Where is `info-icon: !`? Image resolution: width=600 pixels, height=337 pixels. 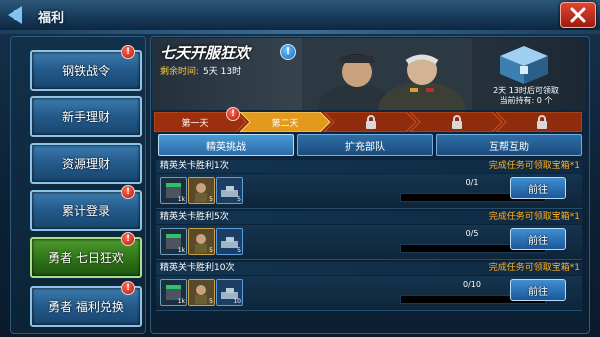
info-icon: ! is located at coordinates (288, 52).